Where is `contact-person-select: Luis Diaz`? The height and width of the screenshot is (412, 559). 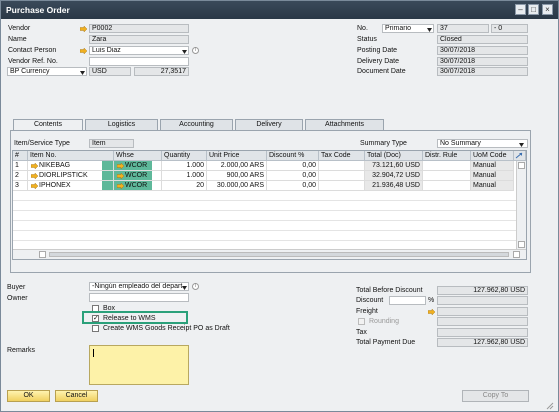
contact-person-select: Luis Diaz is located at coordinates (139, 50).